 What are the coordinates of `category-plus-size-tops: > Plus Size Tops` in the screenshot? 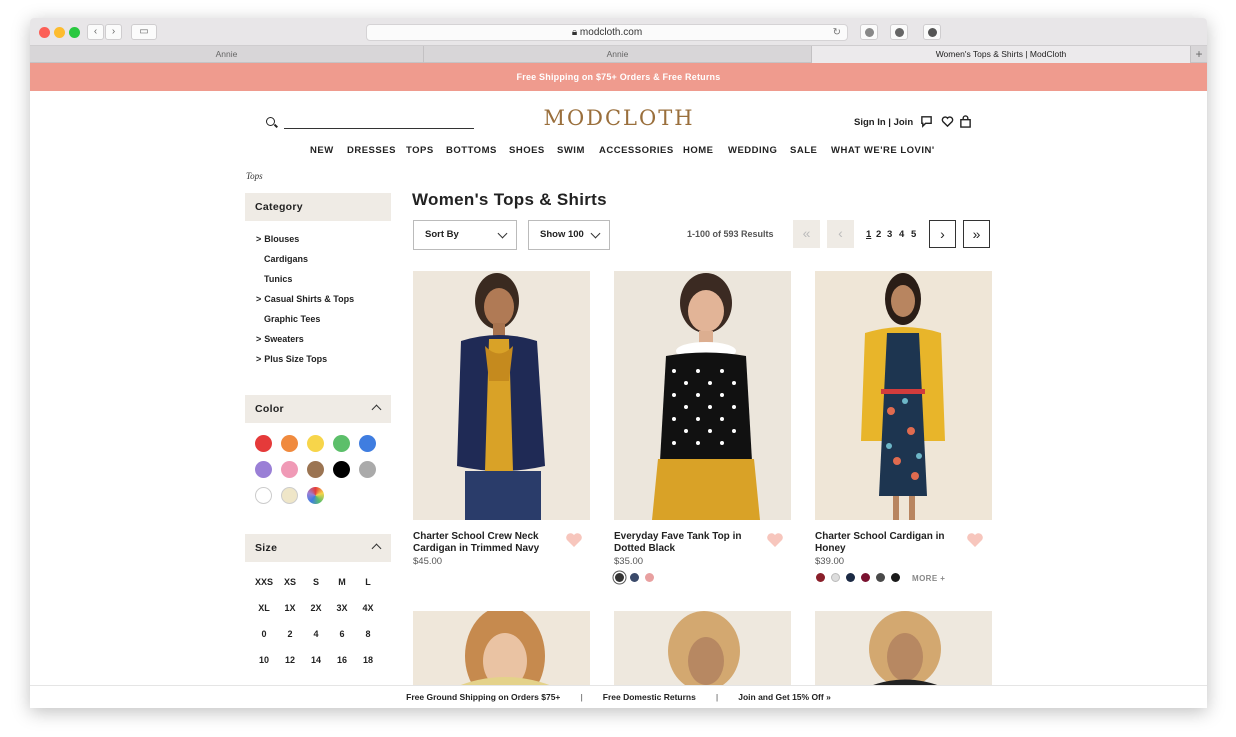 It's located at (291, 359).